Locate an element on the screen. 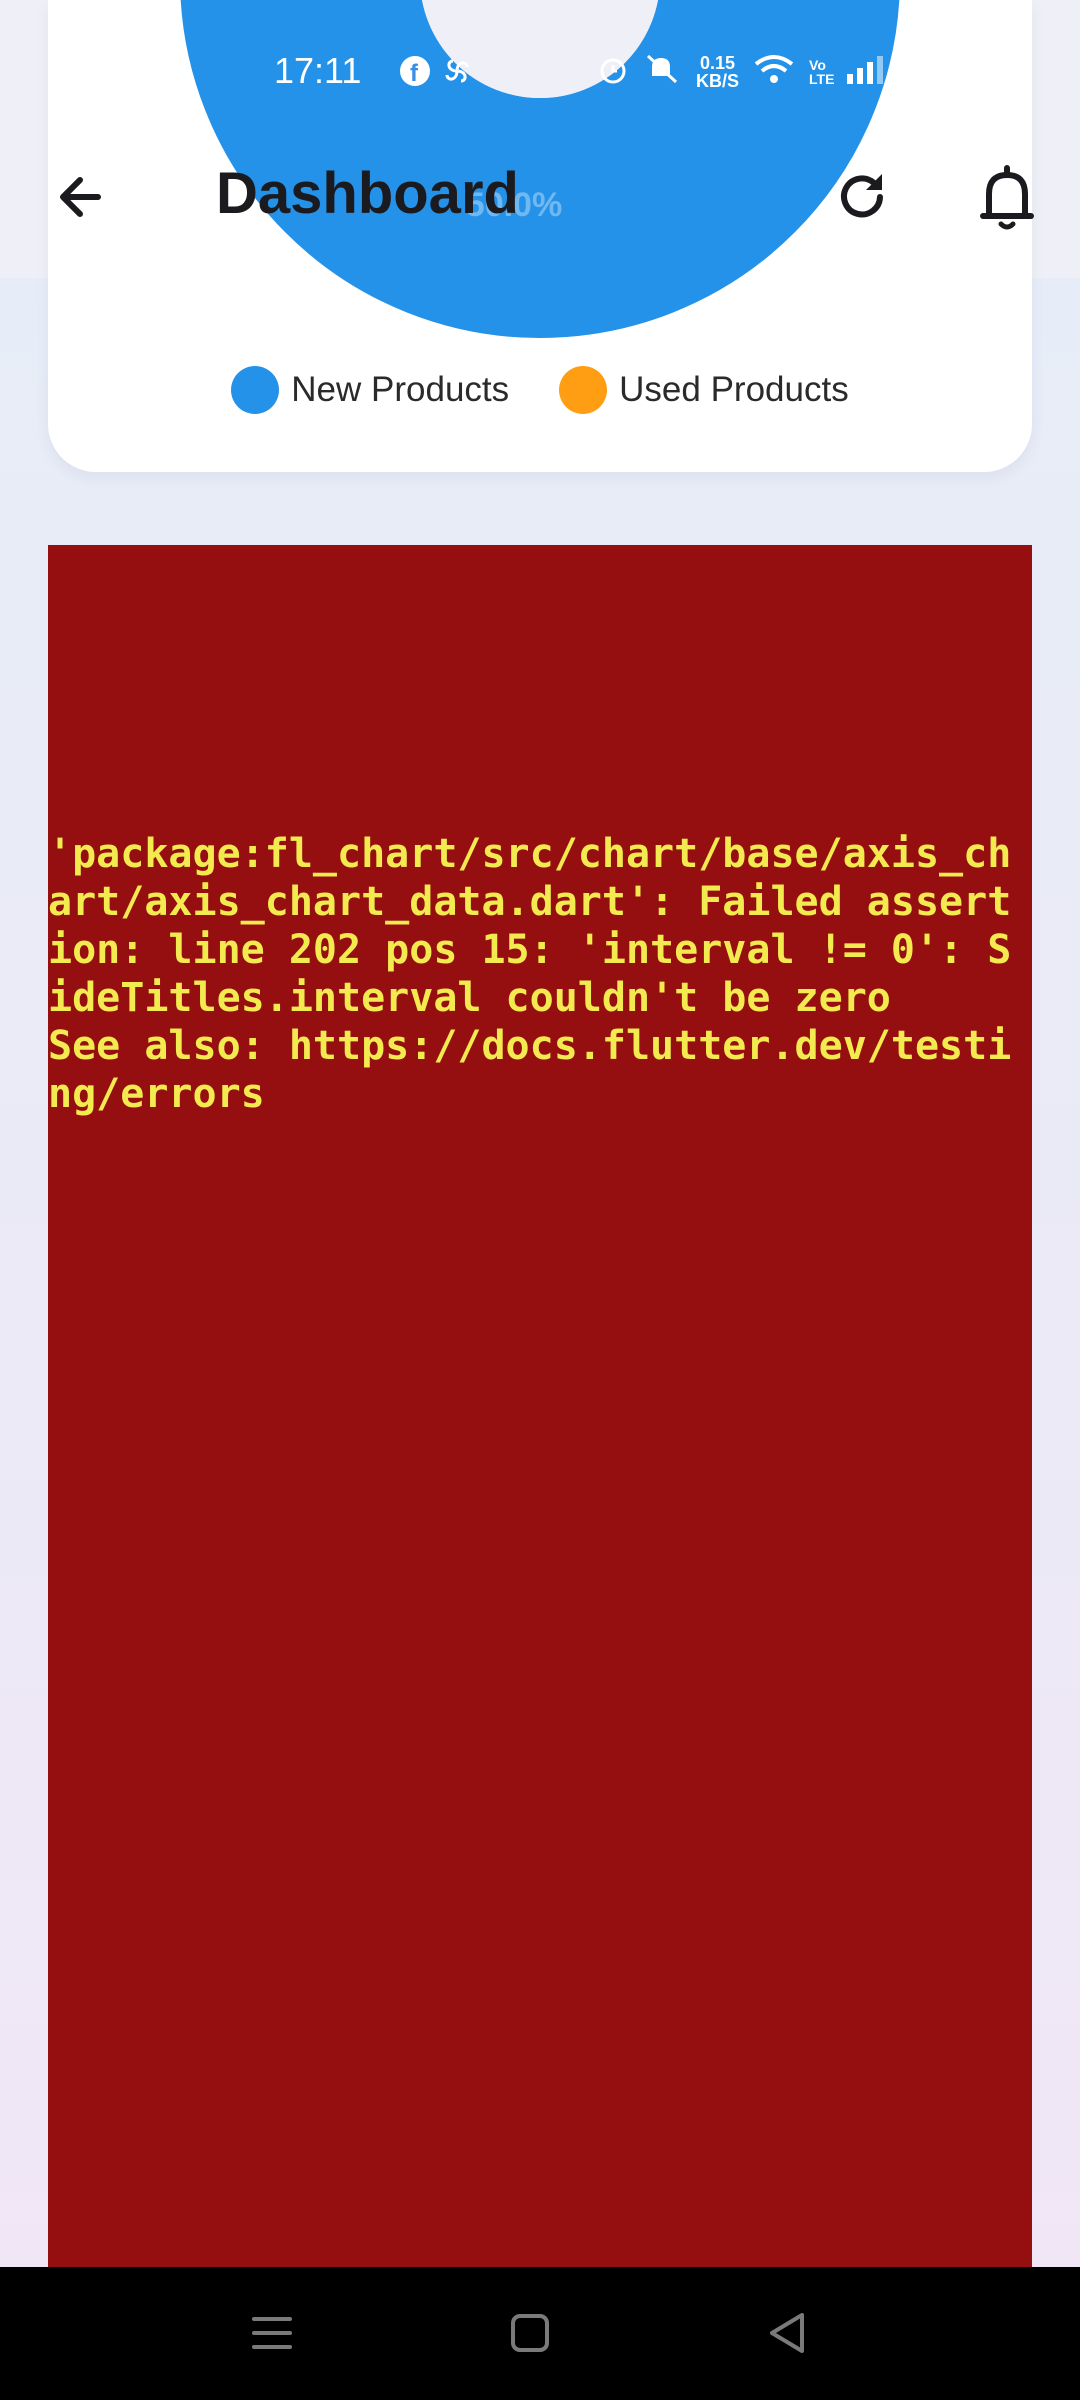  chart-legend: New Products Used Products is located at coordinates (540, 390).